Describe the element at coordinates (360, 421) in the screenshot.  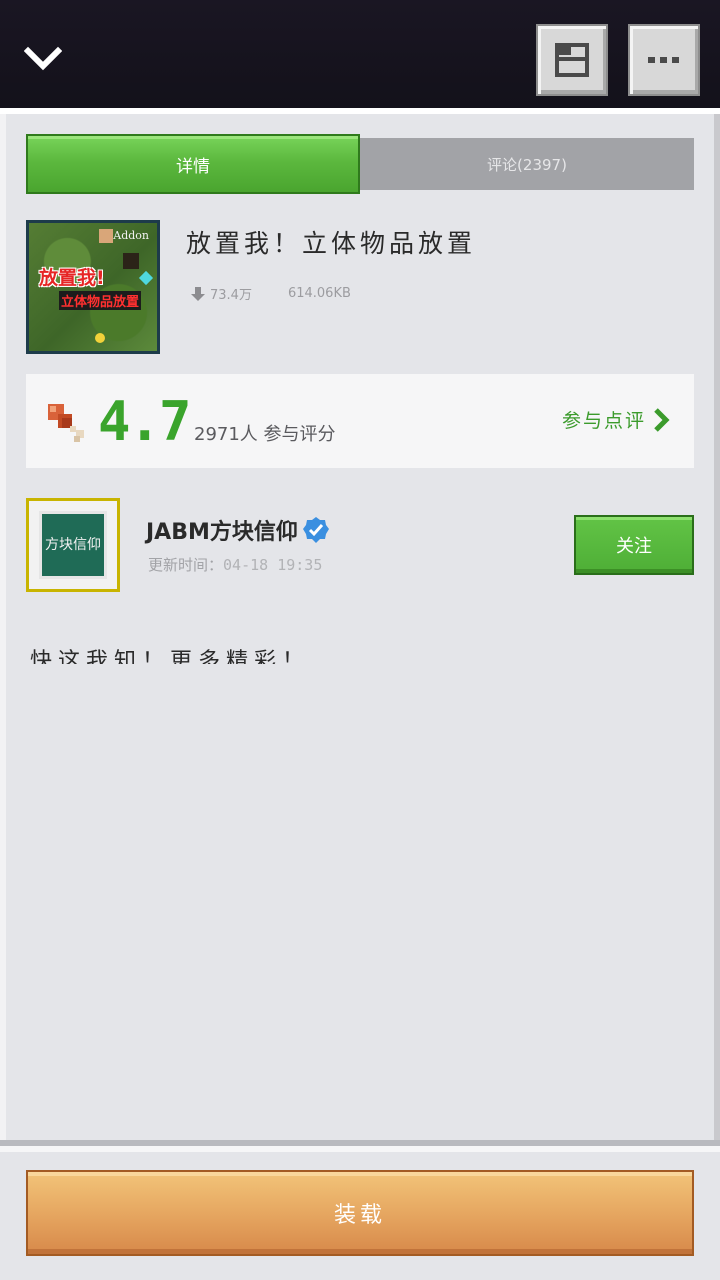
I see `rating-card: 4.7 2971人 参与评分 参与点评` at that location.